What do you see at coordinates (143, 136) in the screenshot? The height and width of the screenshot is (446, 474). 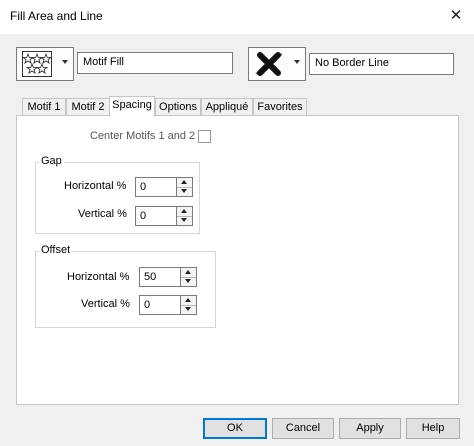 I see `center-motifs-label: Center Motifs 1 and 2` at bounding box center [143, 136].